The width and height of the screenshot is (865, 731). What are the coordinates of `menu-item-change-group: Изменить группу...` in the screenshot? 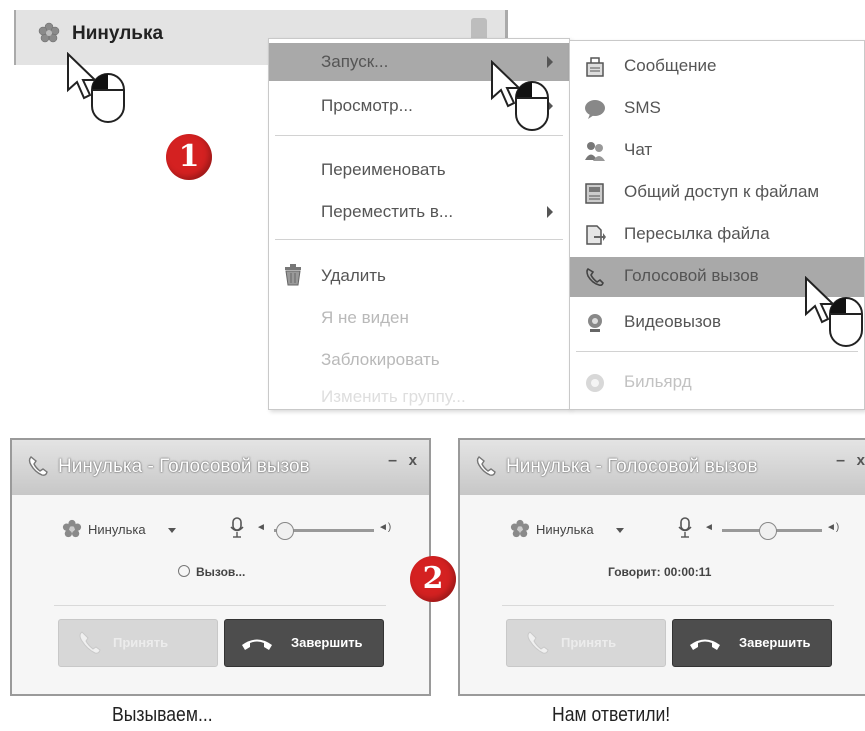 It's located at (419, 396).